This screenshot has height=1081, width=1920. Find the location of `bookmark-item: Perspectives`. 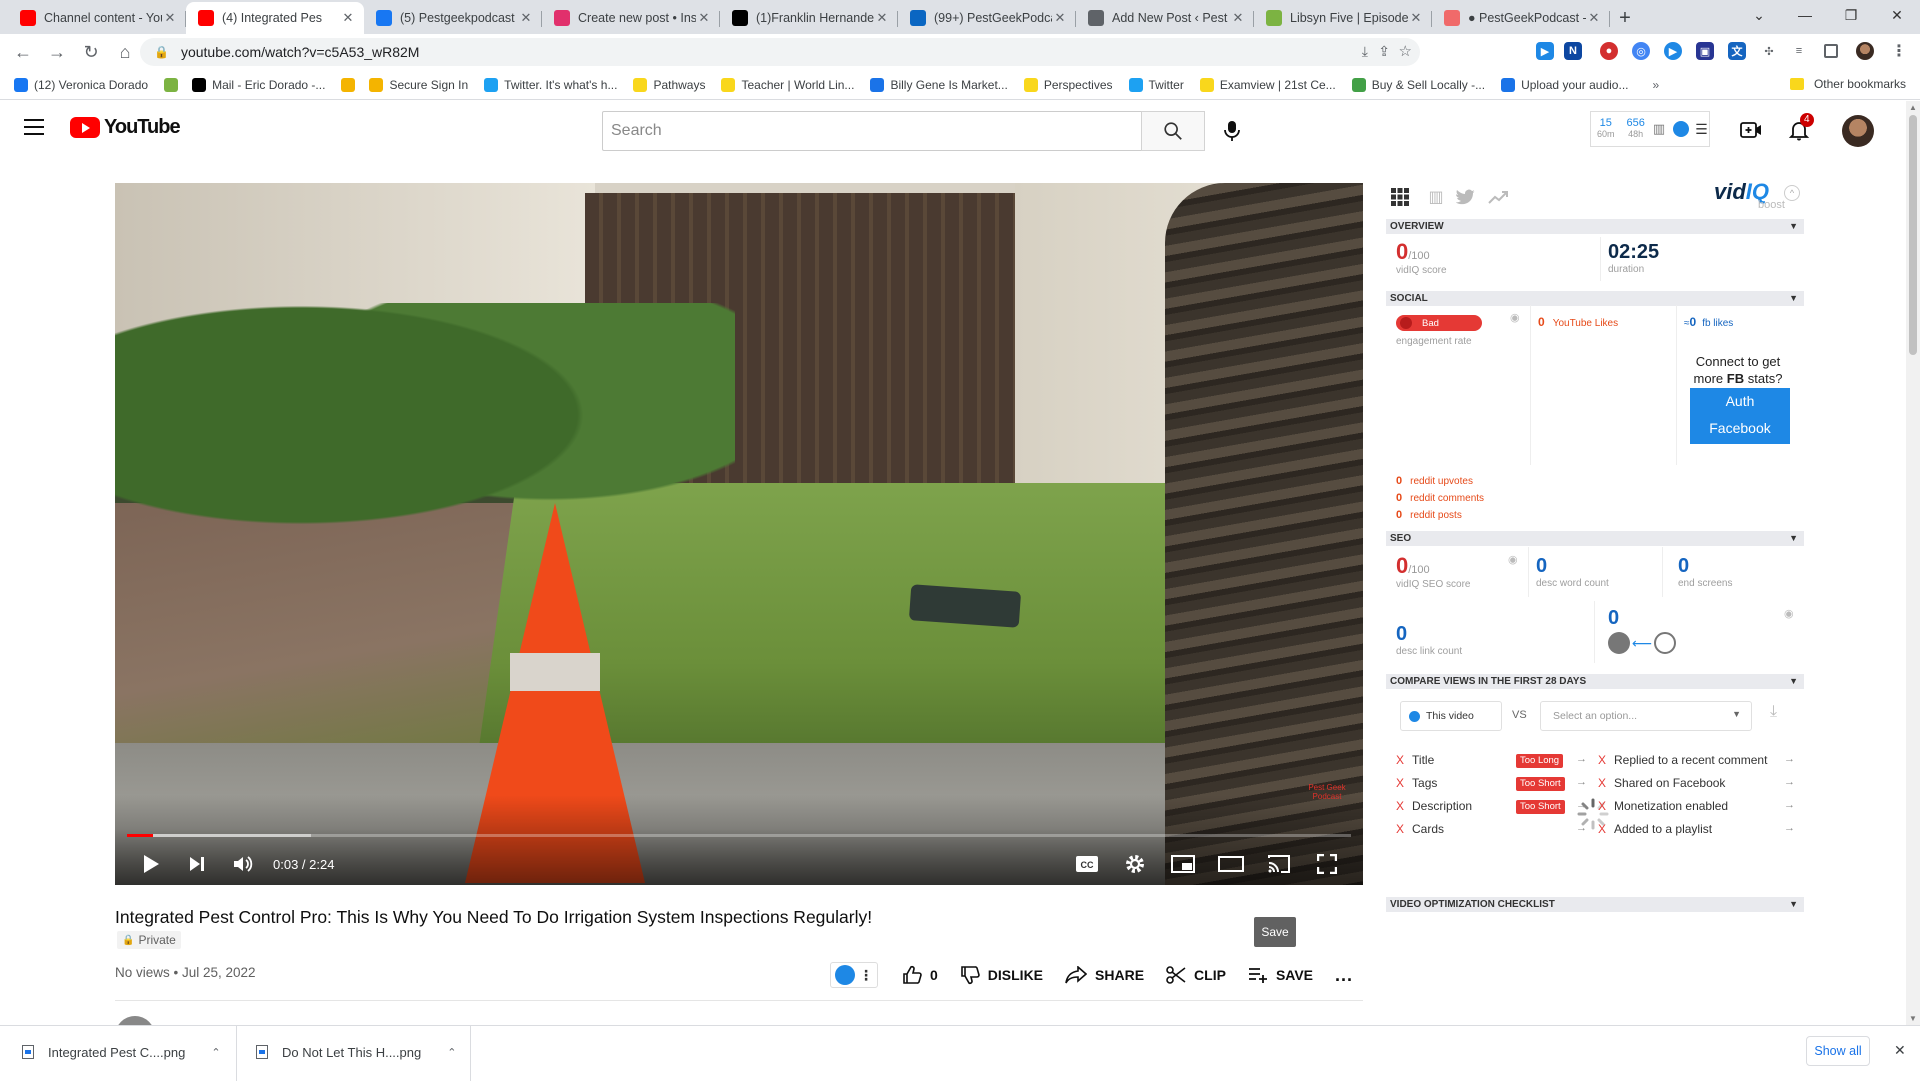

bookmark-item: Perspectives is located at coordinates (1068, 84).